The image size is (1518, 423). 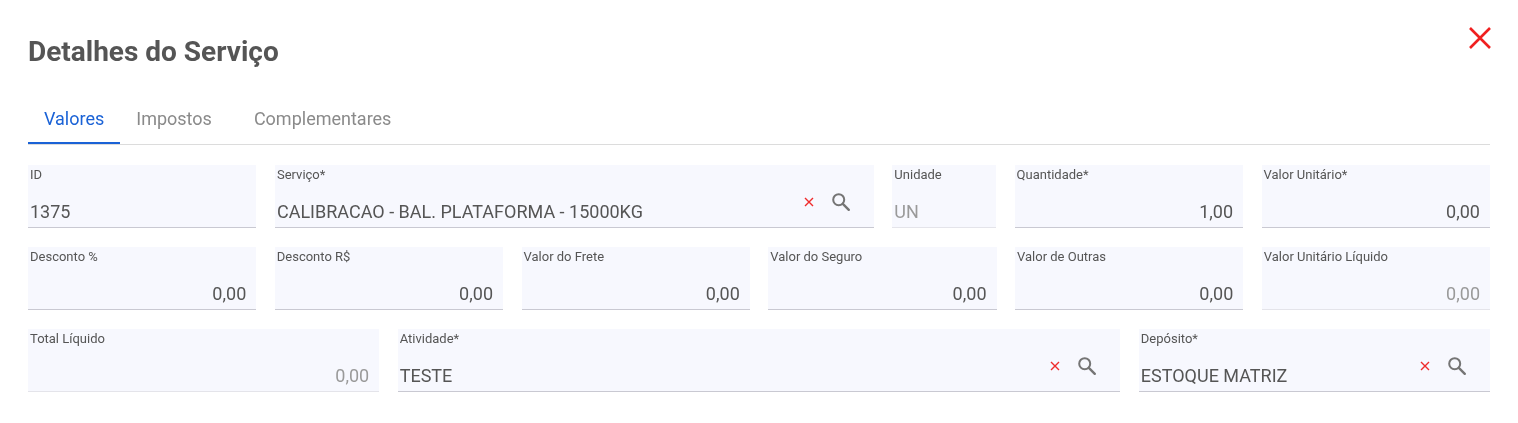 I want to click on input-field: Valor Unitário* 0,00, so click(x=1375, y=196).